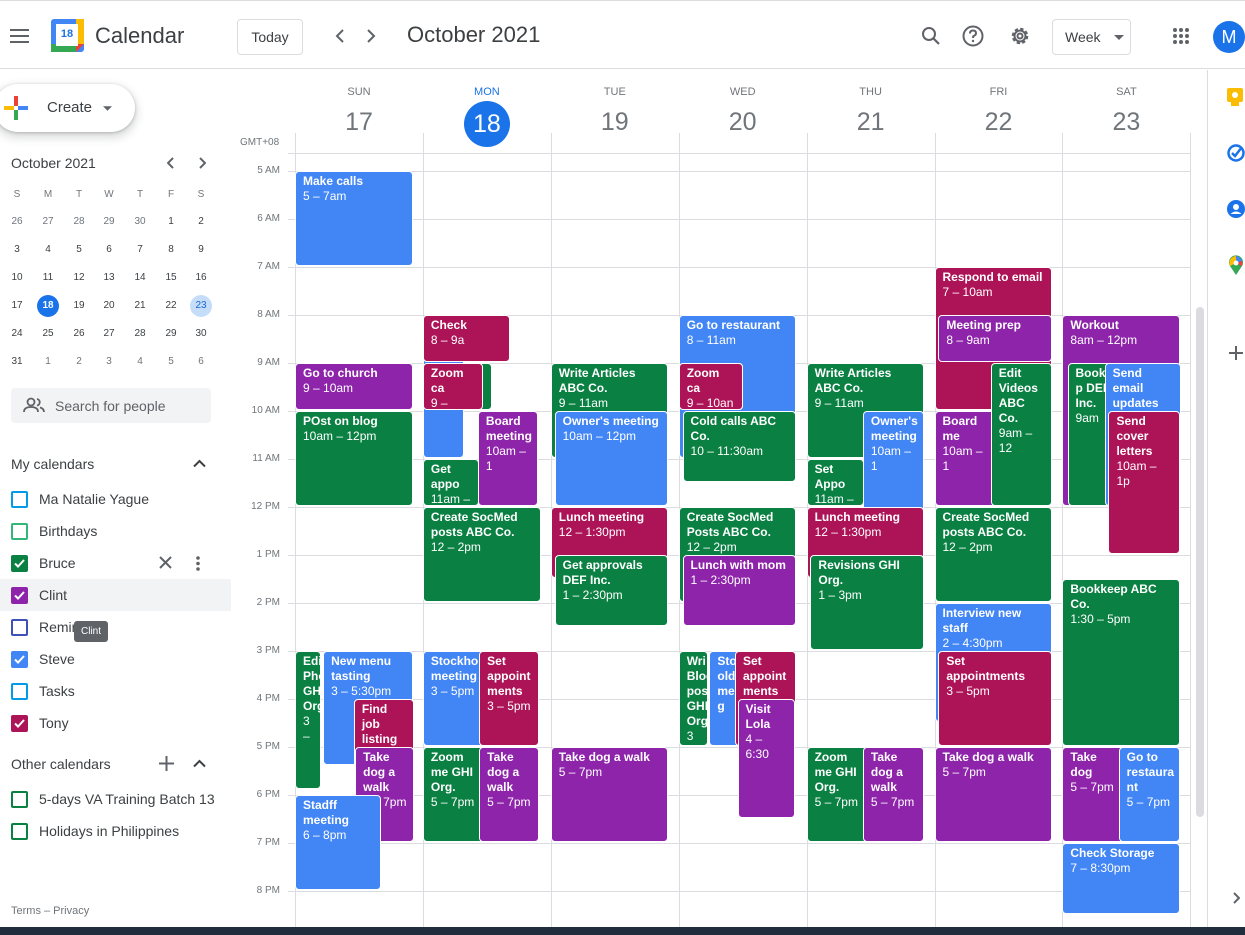  I want to click on mini-day: 14, so click(140, 277).